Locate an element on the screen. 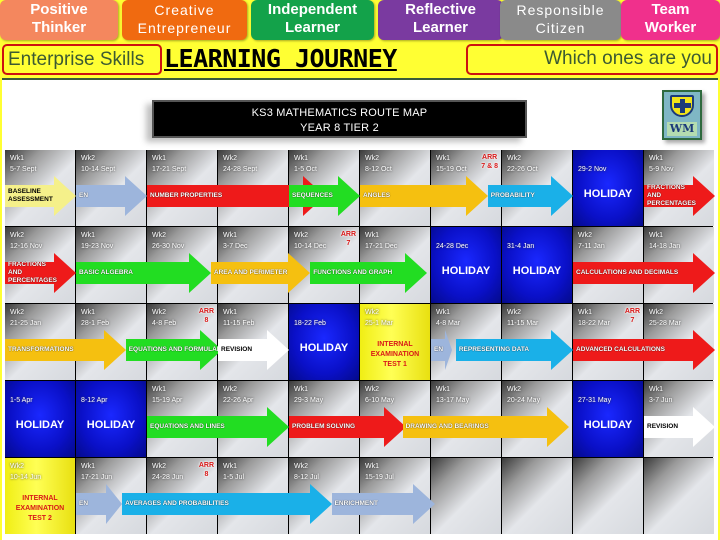 This screenshot has width=720, height=540. topic-arrow-equations-and-formulae: EQUATIONS AND FORMULAE is located at coordinates (173, 350).